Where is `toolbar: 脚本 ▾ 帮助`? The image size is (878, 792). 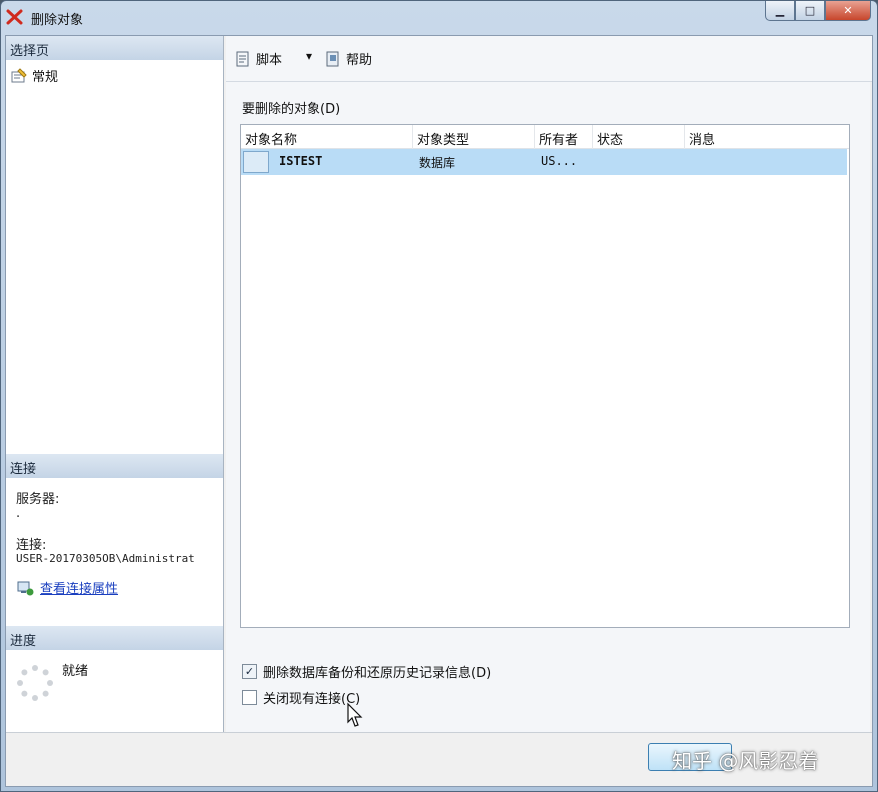 toolbar: 脚本 ▾ 帮助 is located at coordinates (549, 59).